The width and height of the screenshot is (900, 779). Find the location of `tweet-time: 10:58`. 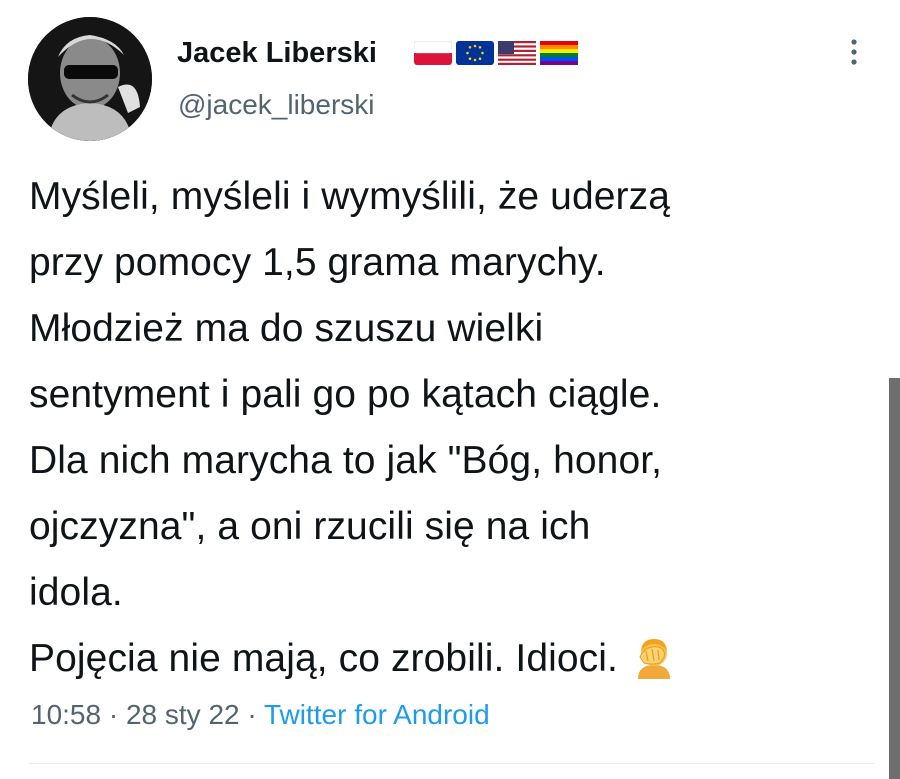

tweet-time: 10:58 is located at coordinates (66, 714).